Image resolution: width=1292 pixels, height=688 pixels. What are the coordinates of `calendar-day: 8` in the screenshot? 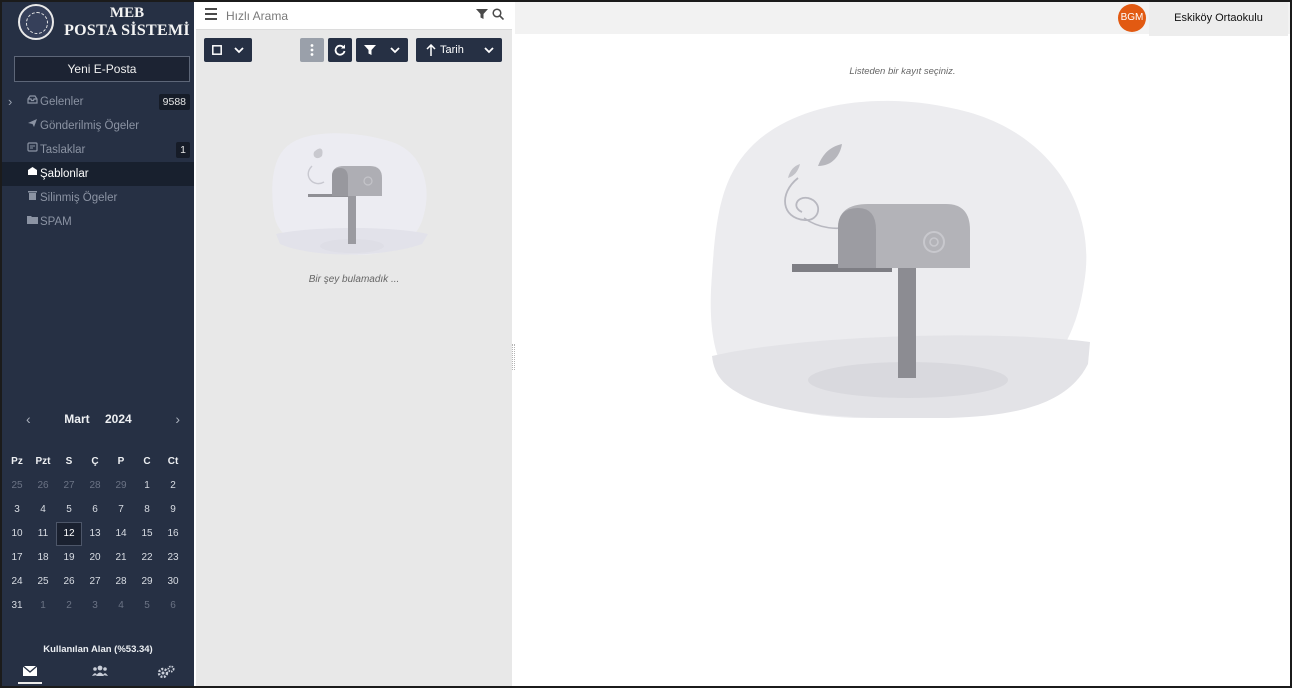 It's located at (147, 510).